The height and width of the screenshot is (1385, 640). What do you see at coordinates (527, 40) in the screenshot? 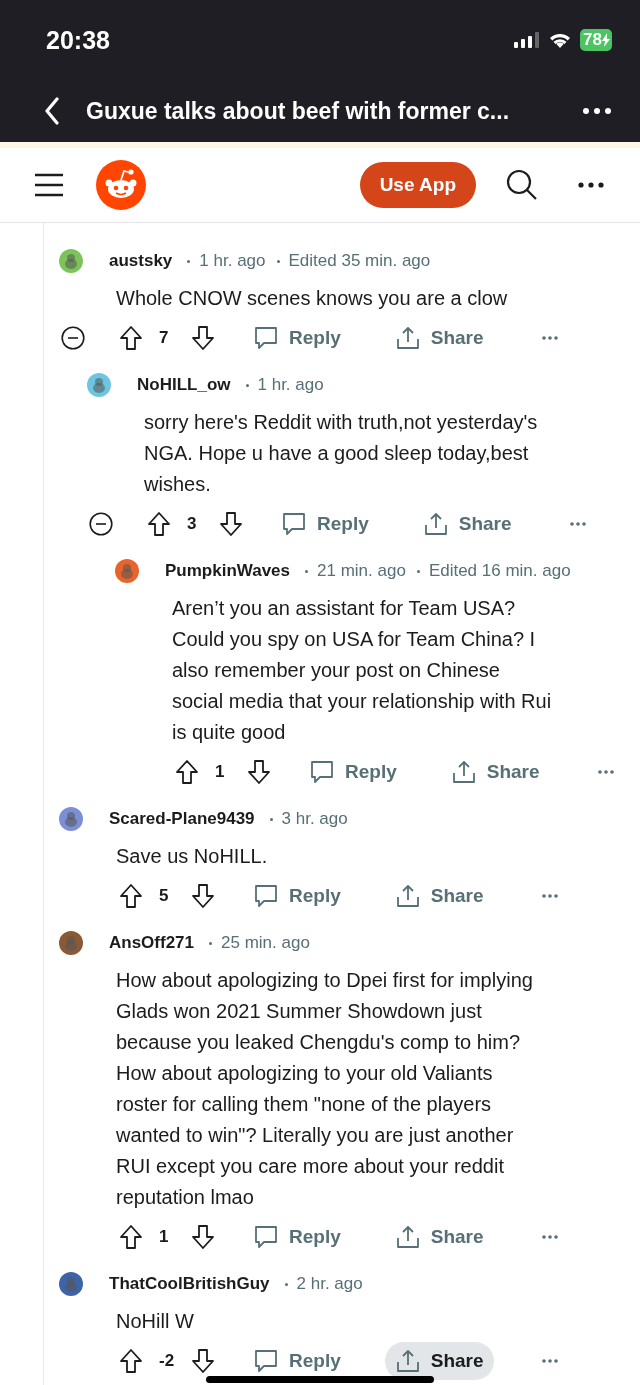
I see `signal-icon` at bounding box center [527, 40].